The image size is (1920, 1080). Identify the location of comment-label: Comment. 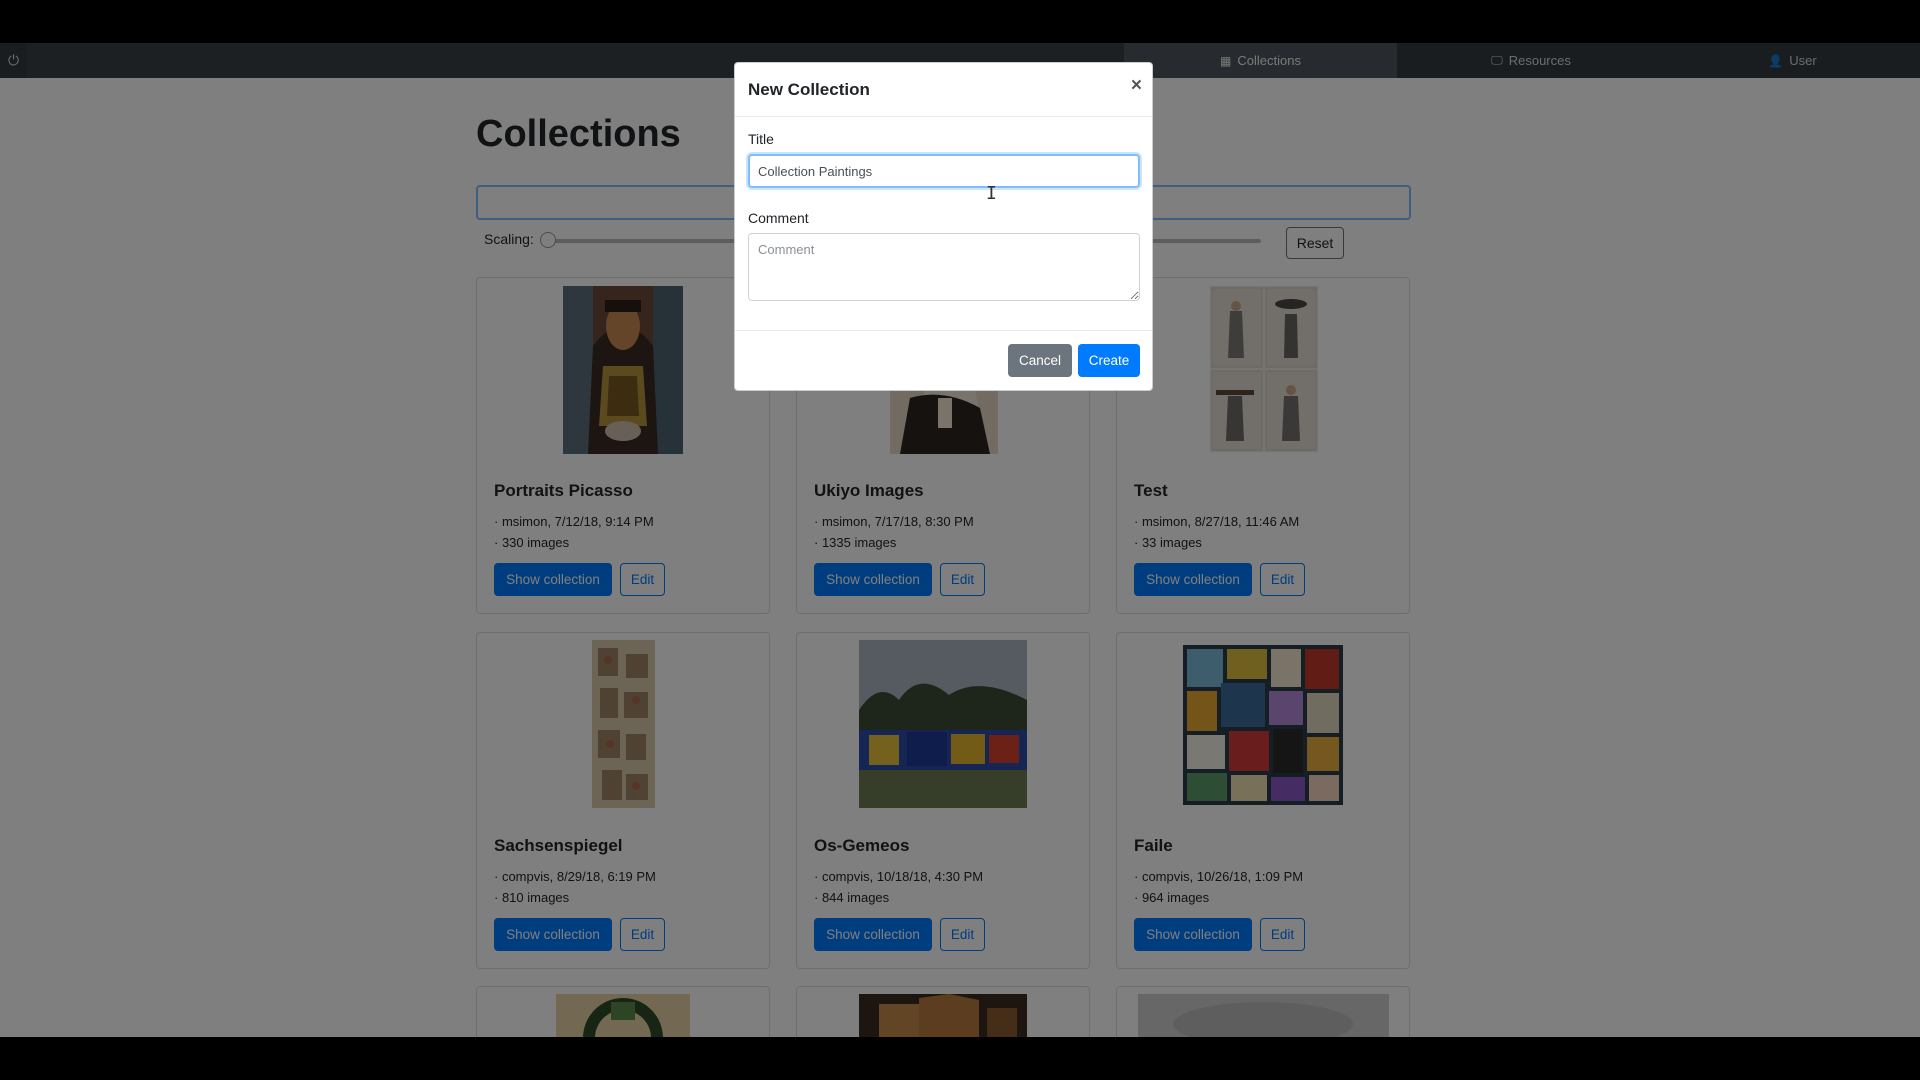
(778, 218).